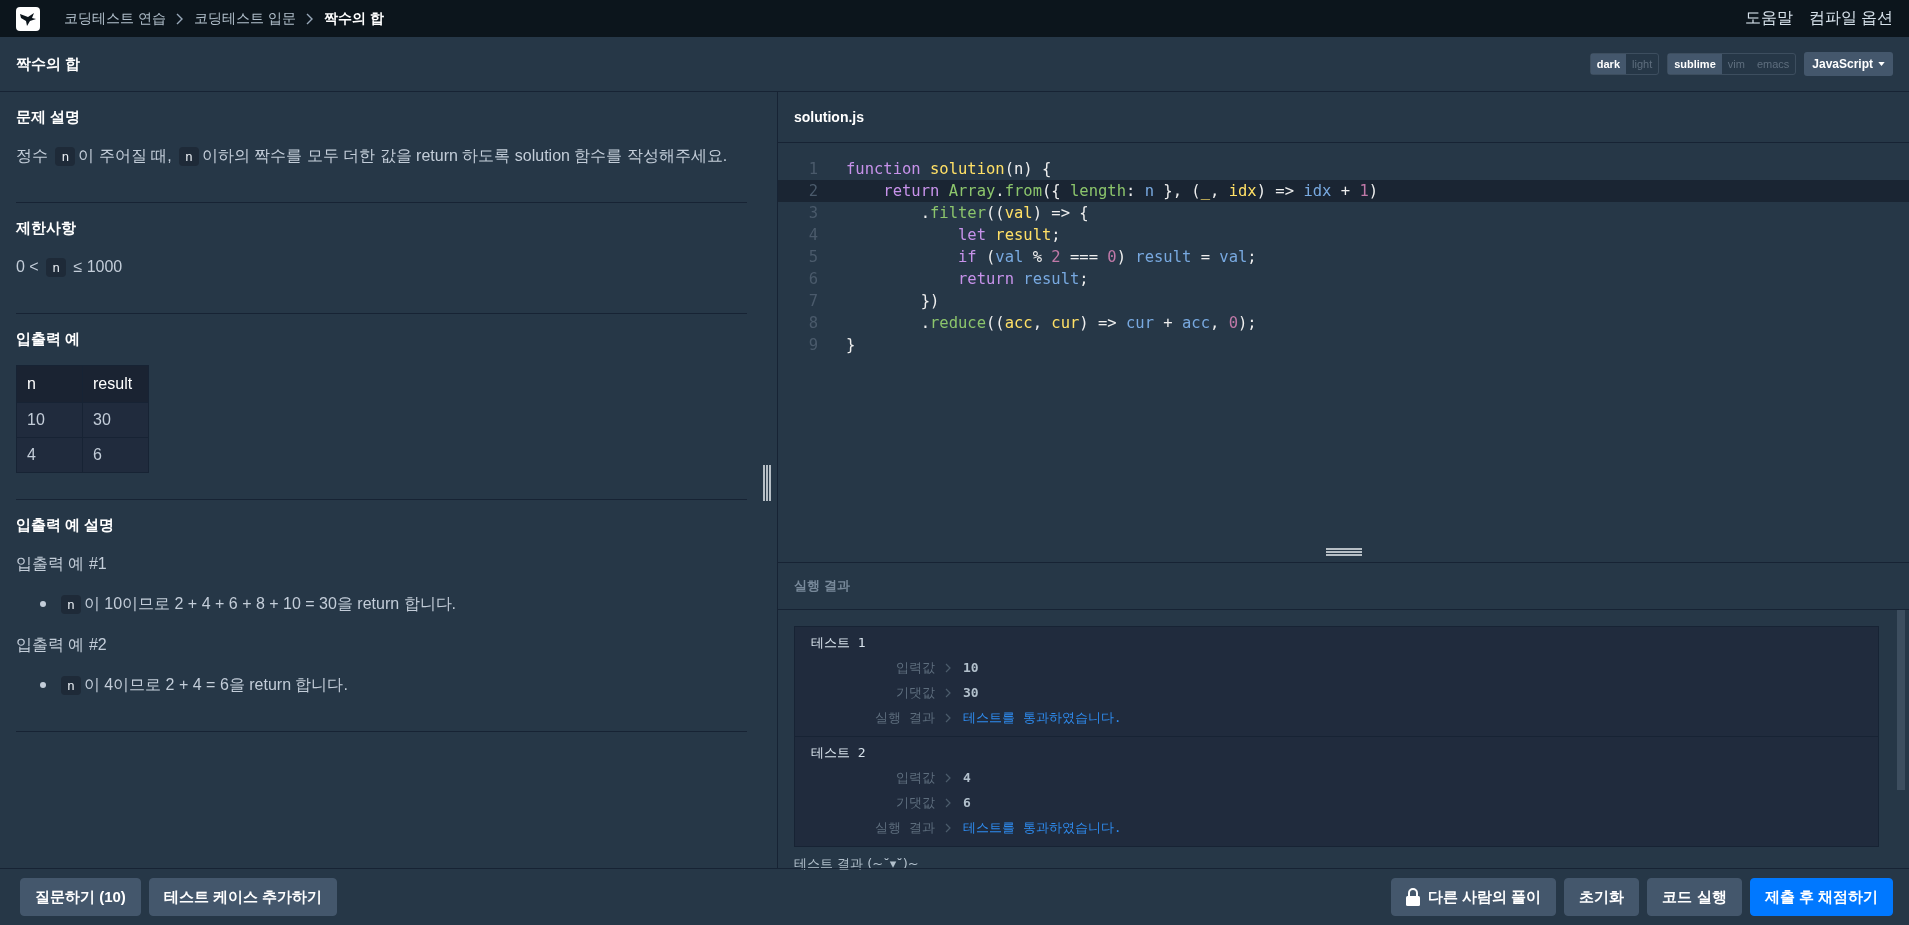 Image resolution: width=1909 pixels, height=925 pixels. Describe the element at coordinates (929, 301) in the screenshot. I see `code-line: })` at that location.